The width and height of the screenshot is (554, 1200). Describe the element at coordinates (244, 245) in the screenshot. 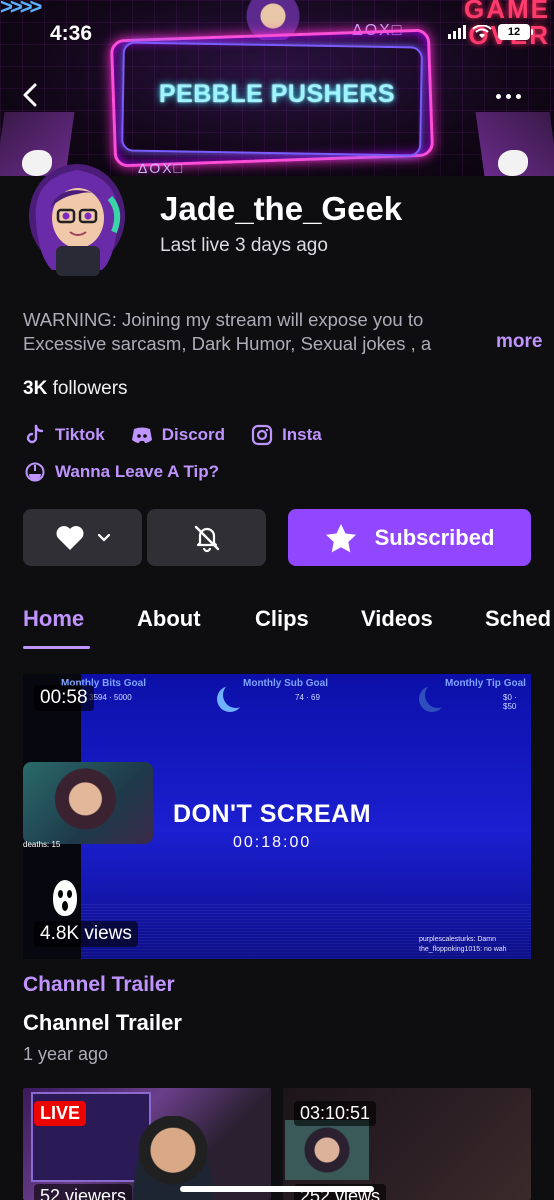

I see `last-live-text: Last live 3 days ago` at that location.